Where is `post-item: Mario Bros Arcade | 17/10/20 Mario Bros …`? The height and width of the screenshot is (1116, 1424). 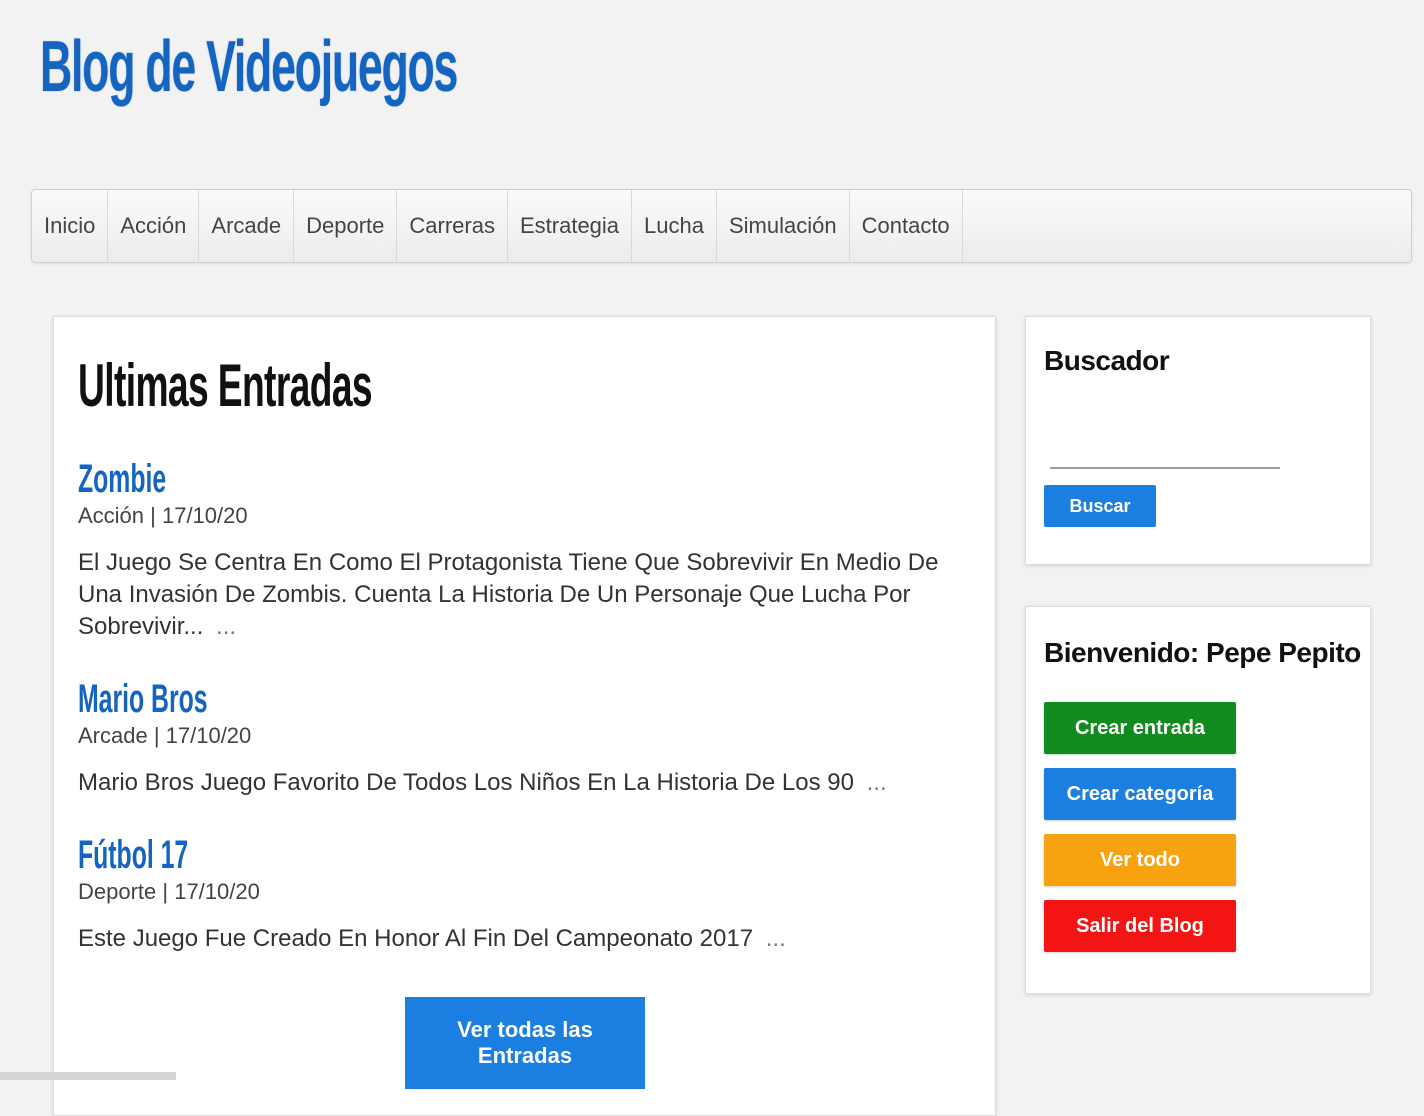 post-item: Mario Bros Arcade | 17/10/20 Mario Bros … is located at coordinates (524, 738).